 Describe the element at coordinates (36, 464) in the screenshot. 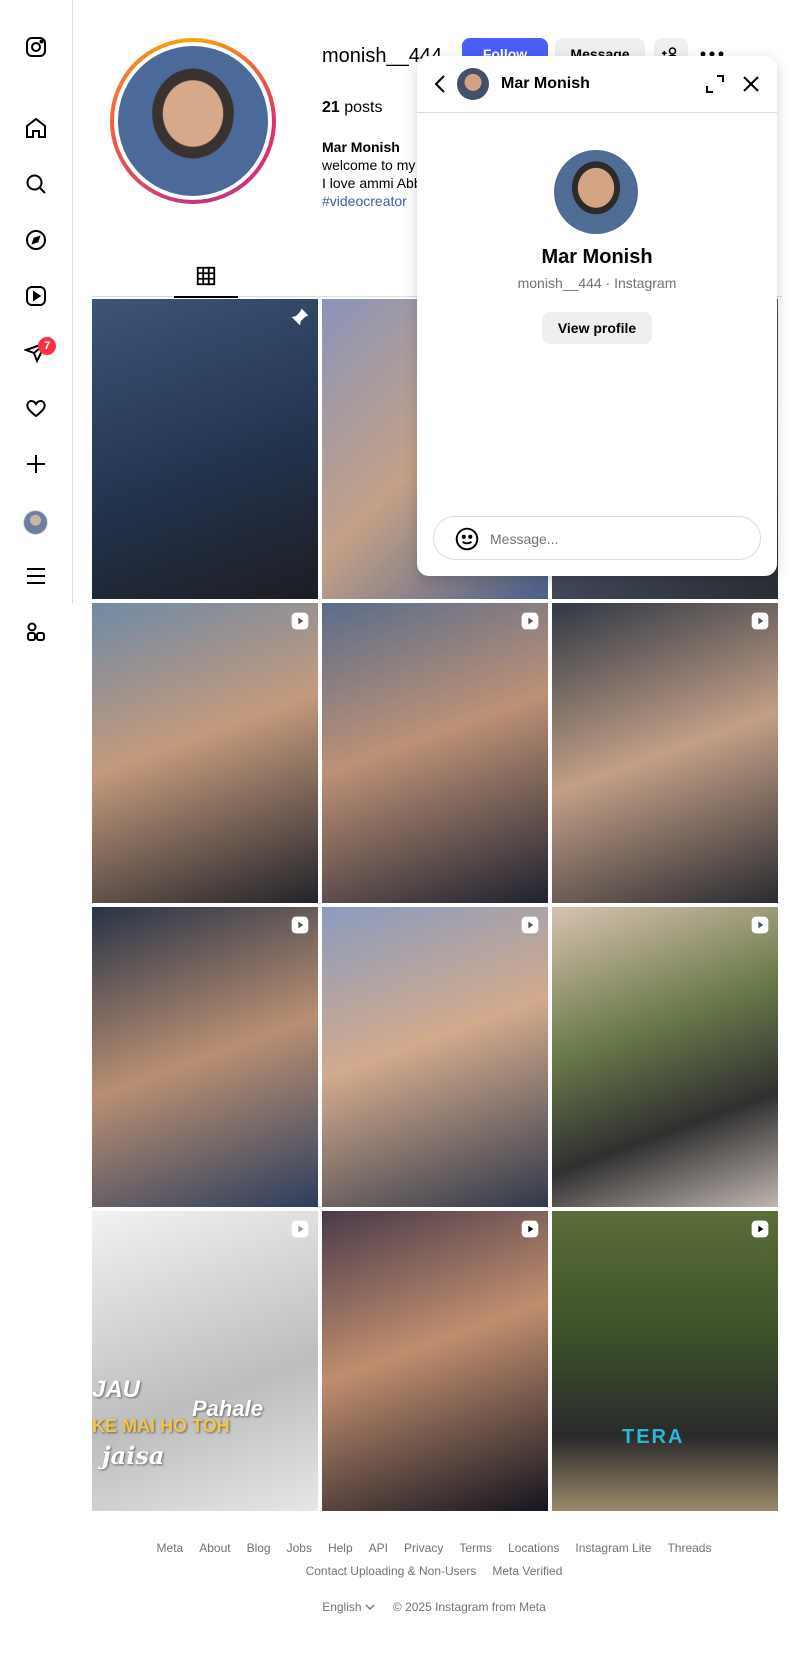

I see `create-icon` at that location.